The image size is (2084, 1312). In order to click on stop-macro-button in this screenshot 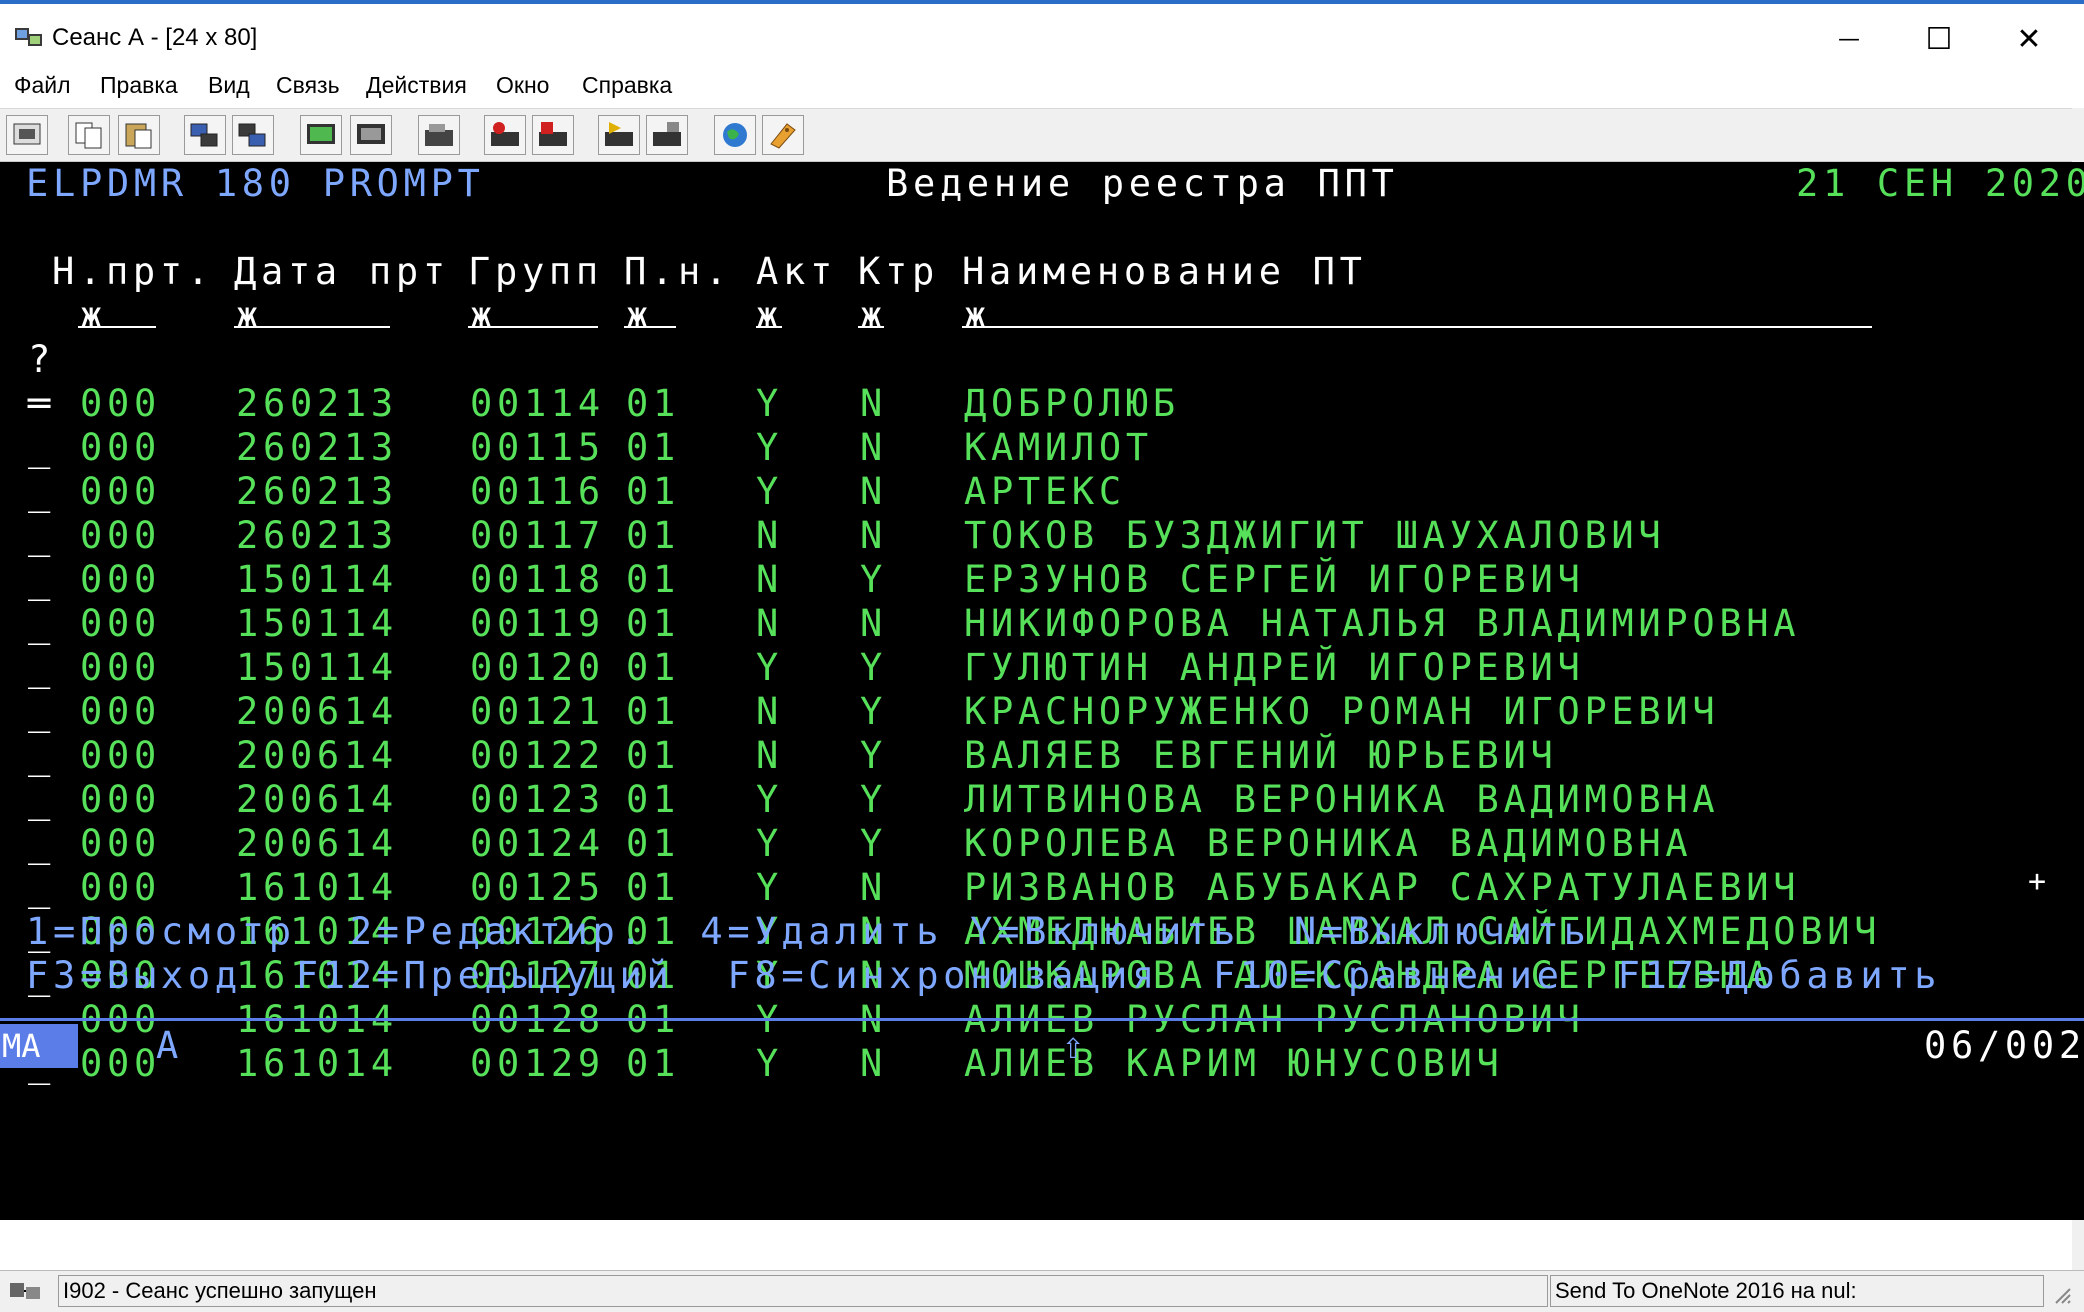, I will do `click(553, 135)`.